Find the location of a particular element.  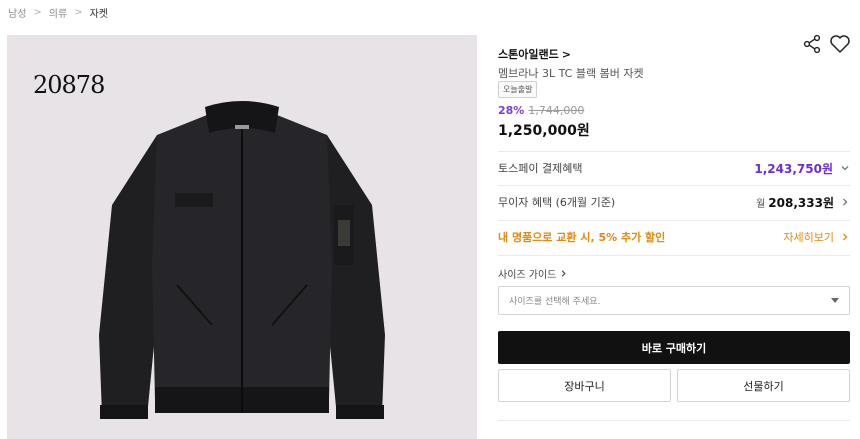

share-icon is located at coordinates (812, 44).